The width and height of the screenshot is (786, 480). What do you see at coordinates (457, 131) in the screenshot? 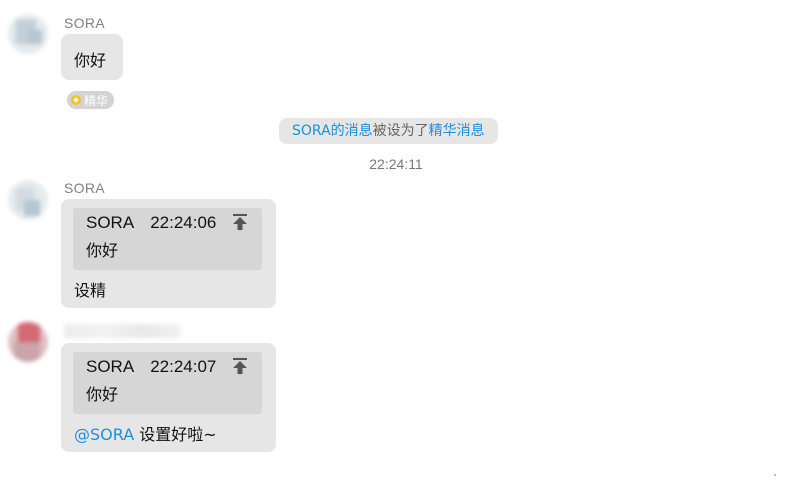
I see `notice-essence-link: 精华消息` at bounding box center [457, 131].